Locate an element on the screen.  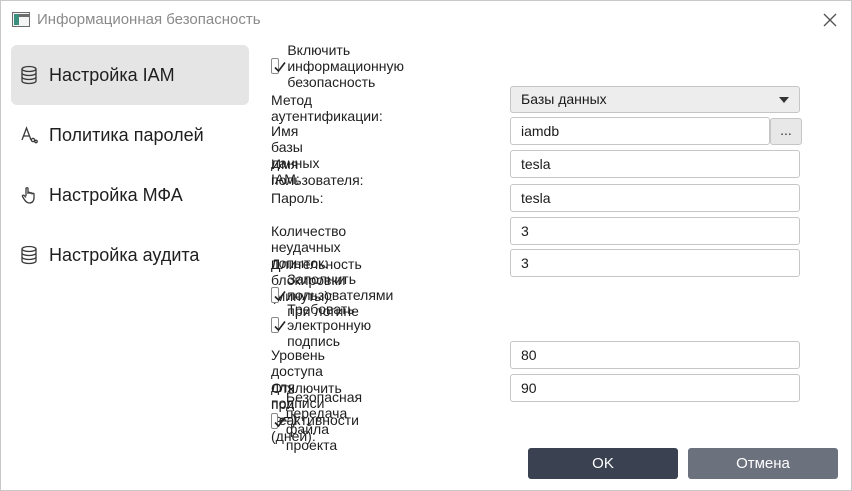
secure-transfer-checkbox-row: Безопасная передача файла проекта is located at coordinates (321, 421).